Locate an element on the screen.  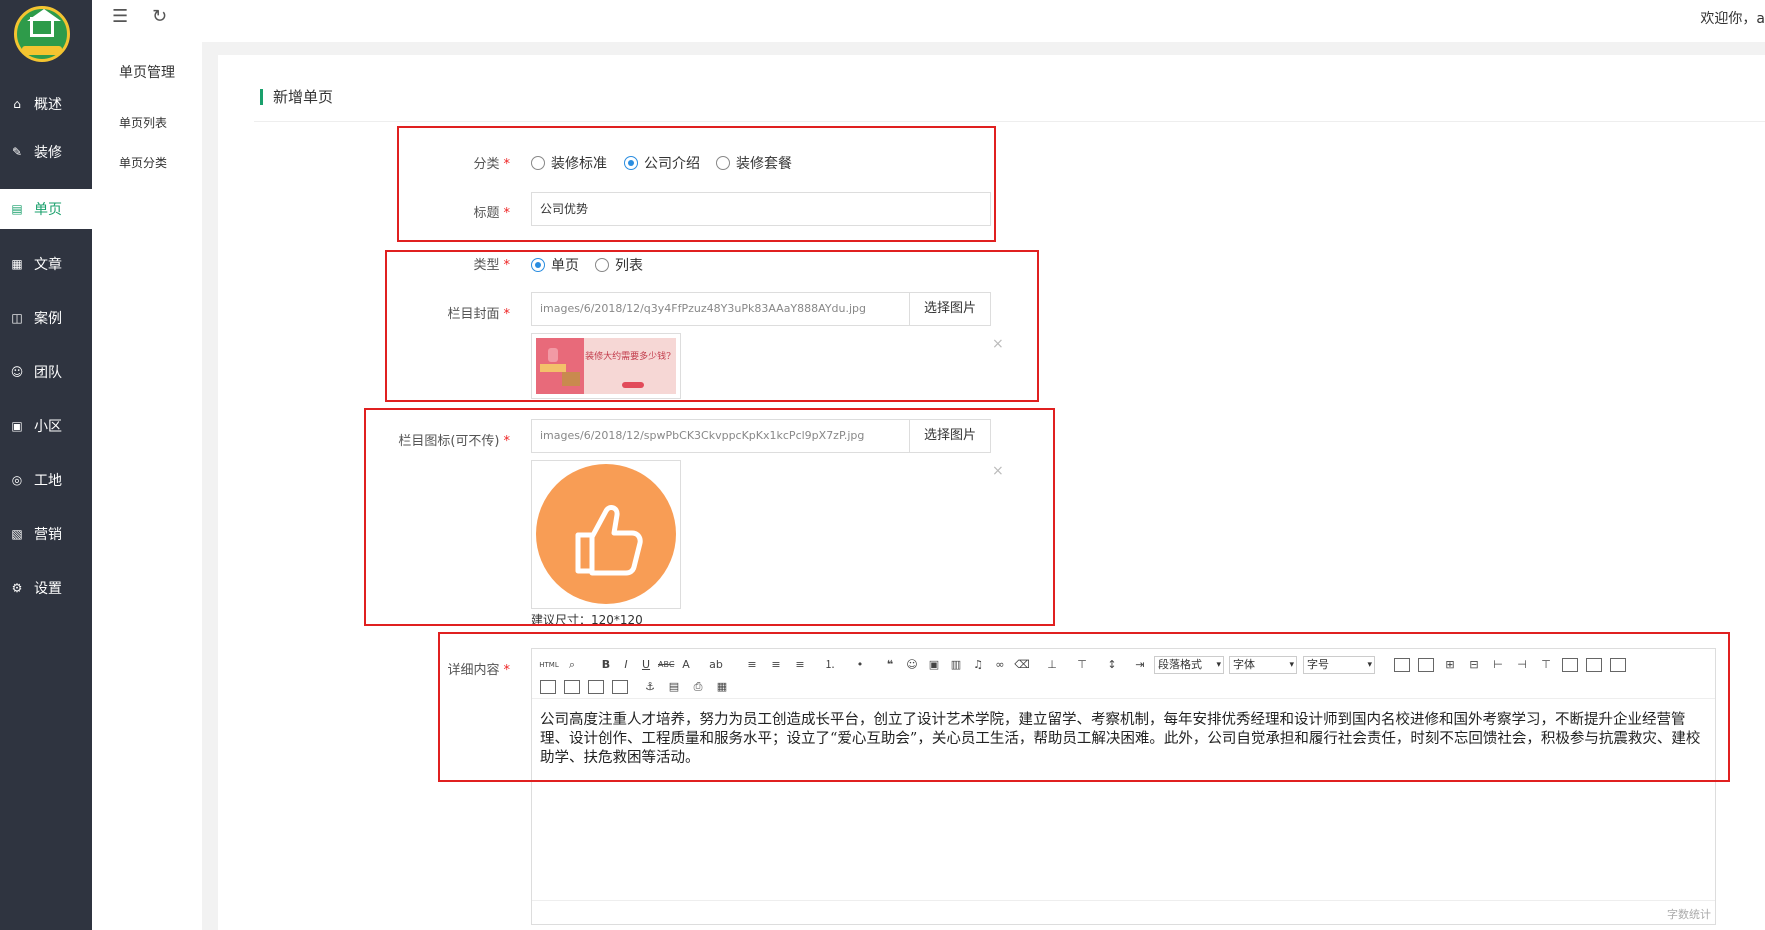
sidebar-item-team: ☺ 团队 is located at coordinates (46, 372).